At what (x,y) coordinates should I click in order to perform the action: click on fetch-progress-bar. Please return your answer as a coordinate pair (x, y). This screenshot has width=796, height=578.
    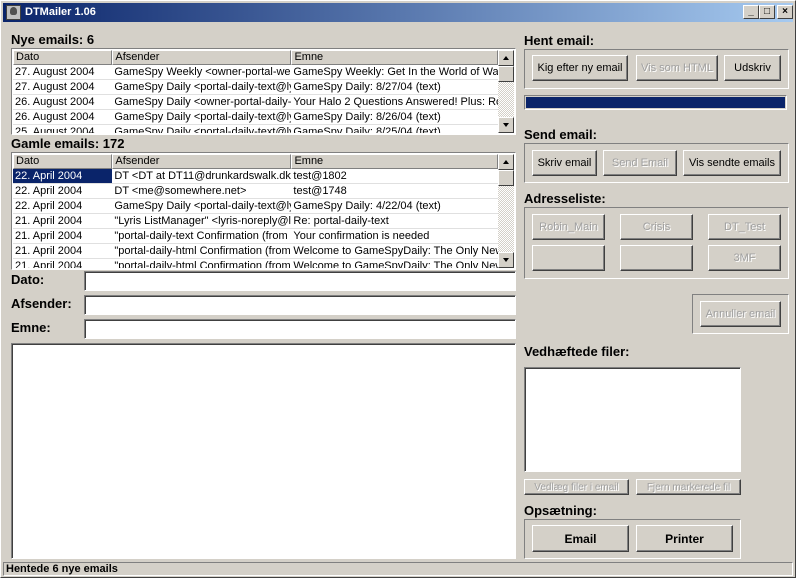
    Looking at the image, I should click on (655, 102).